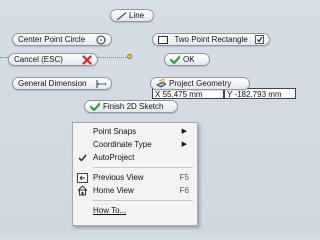 This screenshot has height=240, width=320. I want to click on menu-item-home-view: Home View F6, so click(135, 190).